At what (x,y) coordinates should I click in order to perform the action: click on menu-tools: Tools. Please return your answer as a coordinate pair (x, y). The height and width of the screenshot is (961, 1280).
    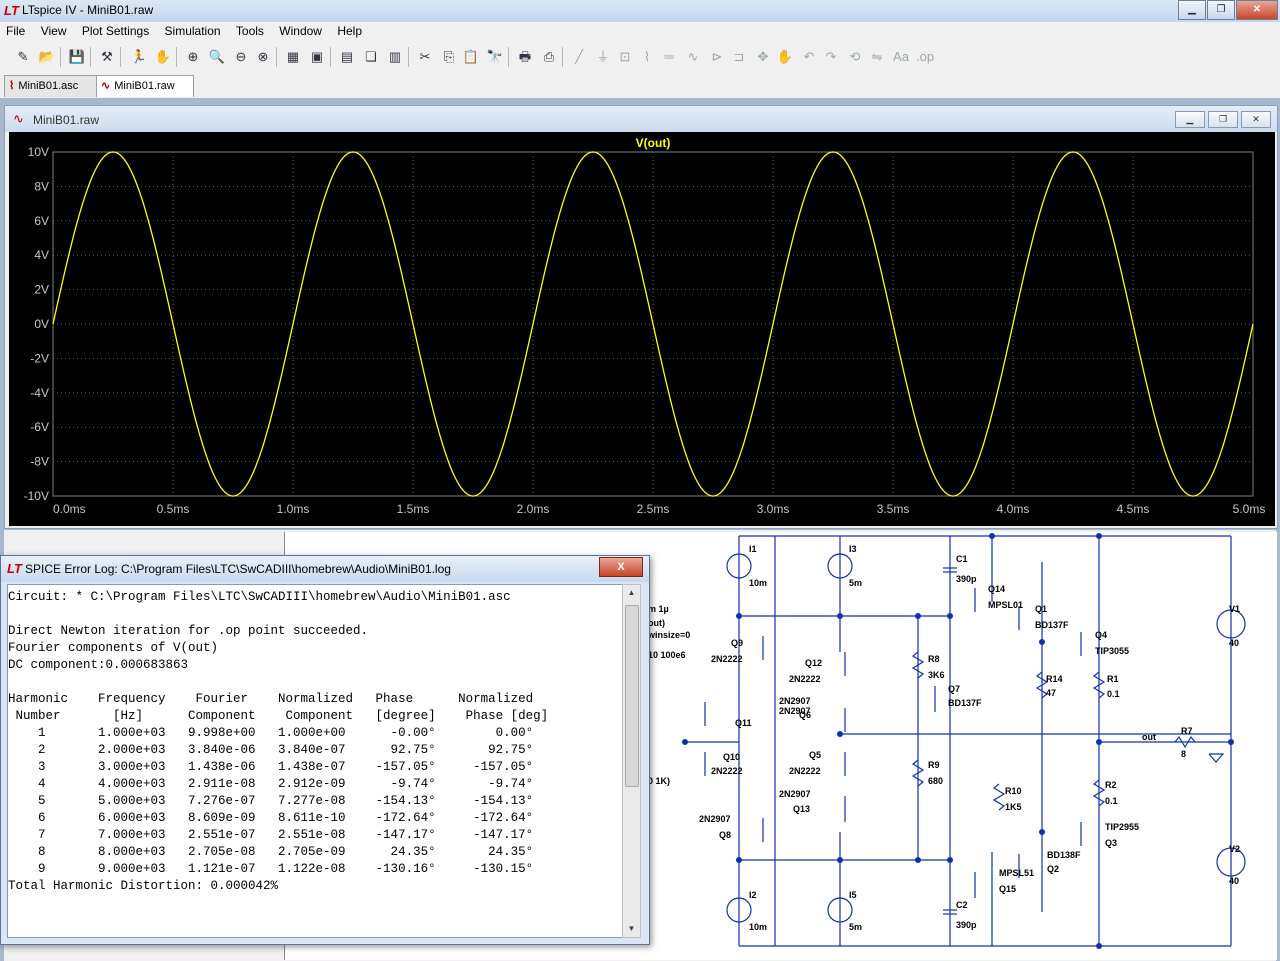
    Looking at the image, I should click on (250, 30).